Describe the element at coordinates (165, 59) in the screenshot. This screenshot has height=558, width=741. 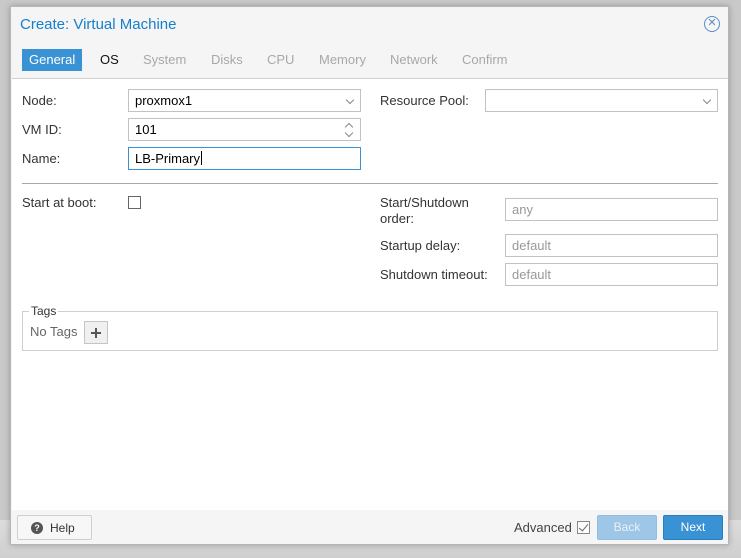
I see `tab-system: System` at that location.